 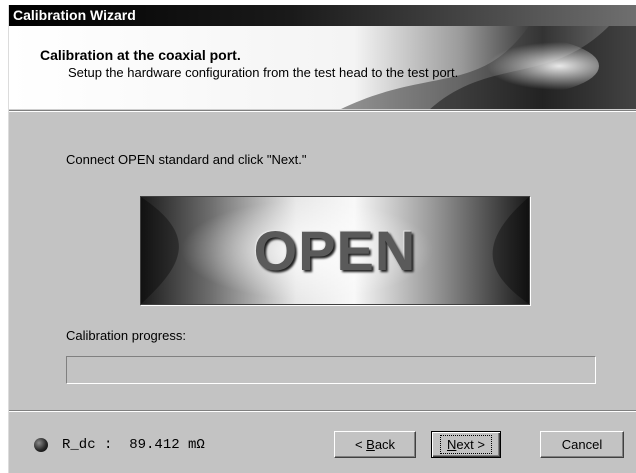 What do you see at coordinates (322, 15) in the screenshot?
I see `window-title: Calibration Wizard` at bounding box center [322, 15].